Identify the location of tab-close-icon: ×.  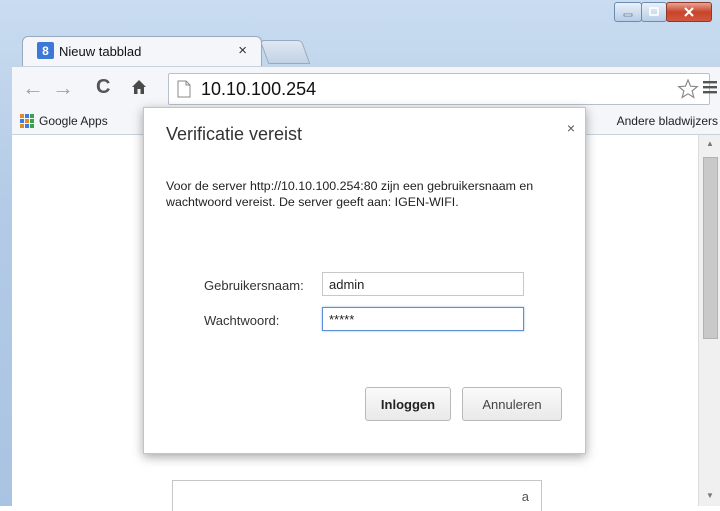
(242, 50).